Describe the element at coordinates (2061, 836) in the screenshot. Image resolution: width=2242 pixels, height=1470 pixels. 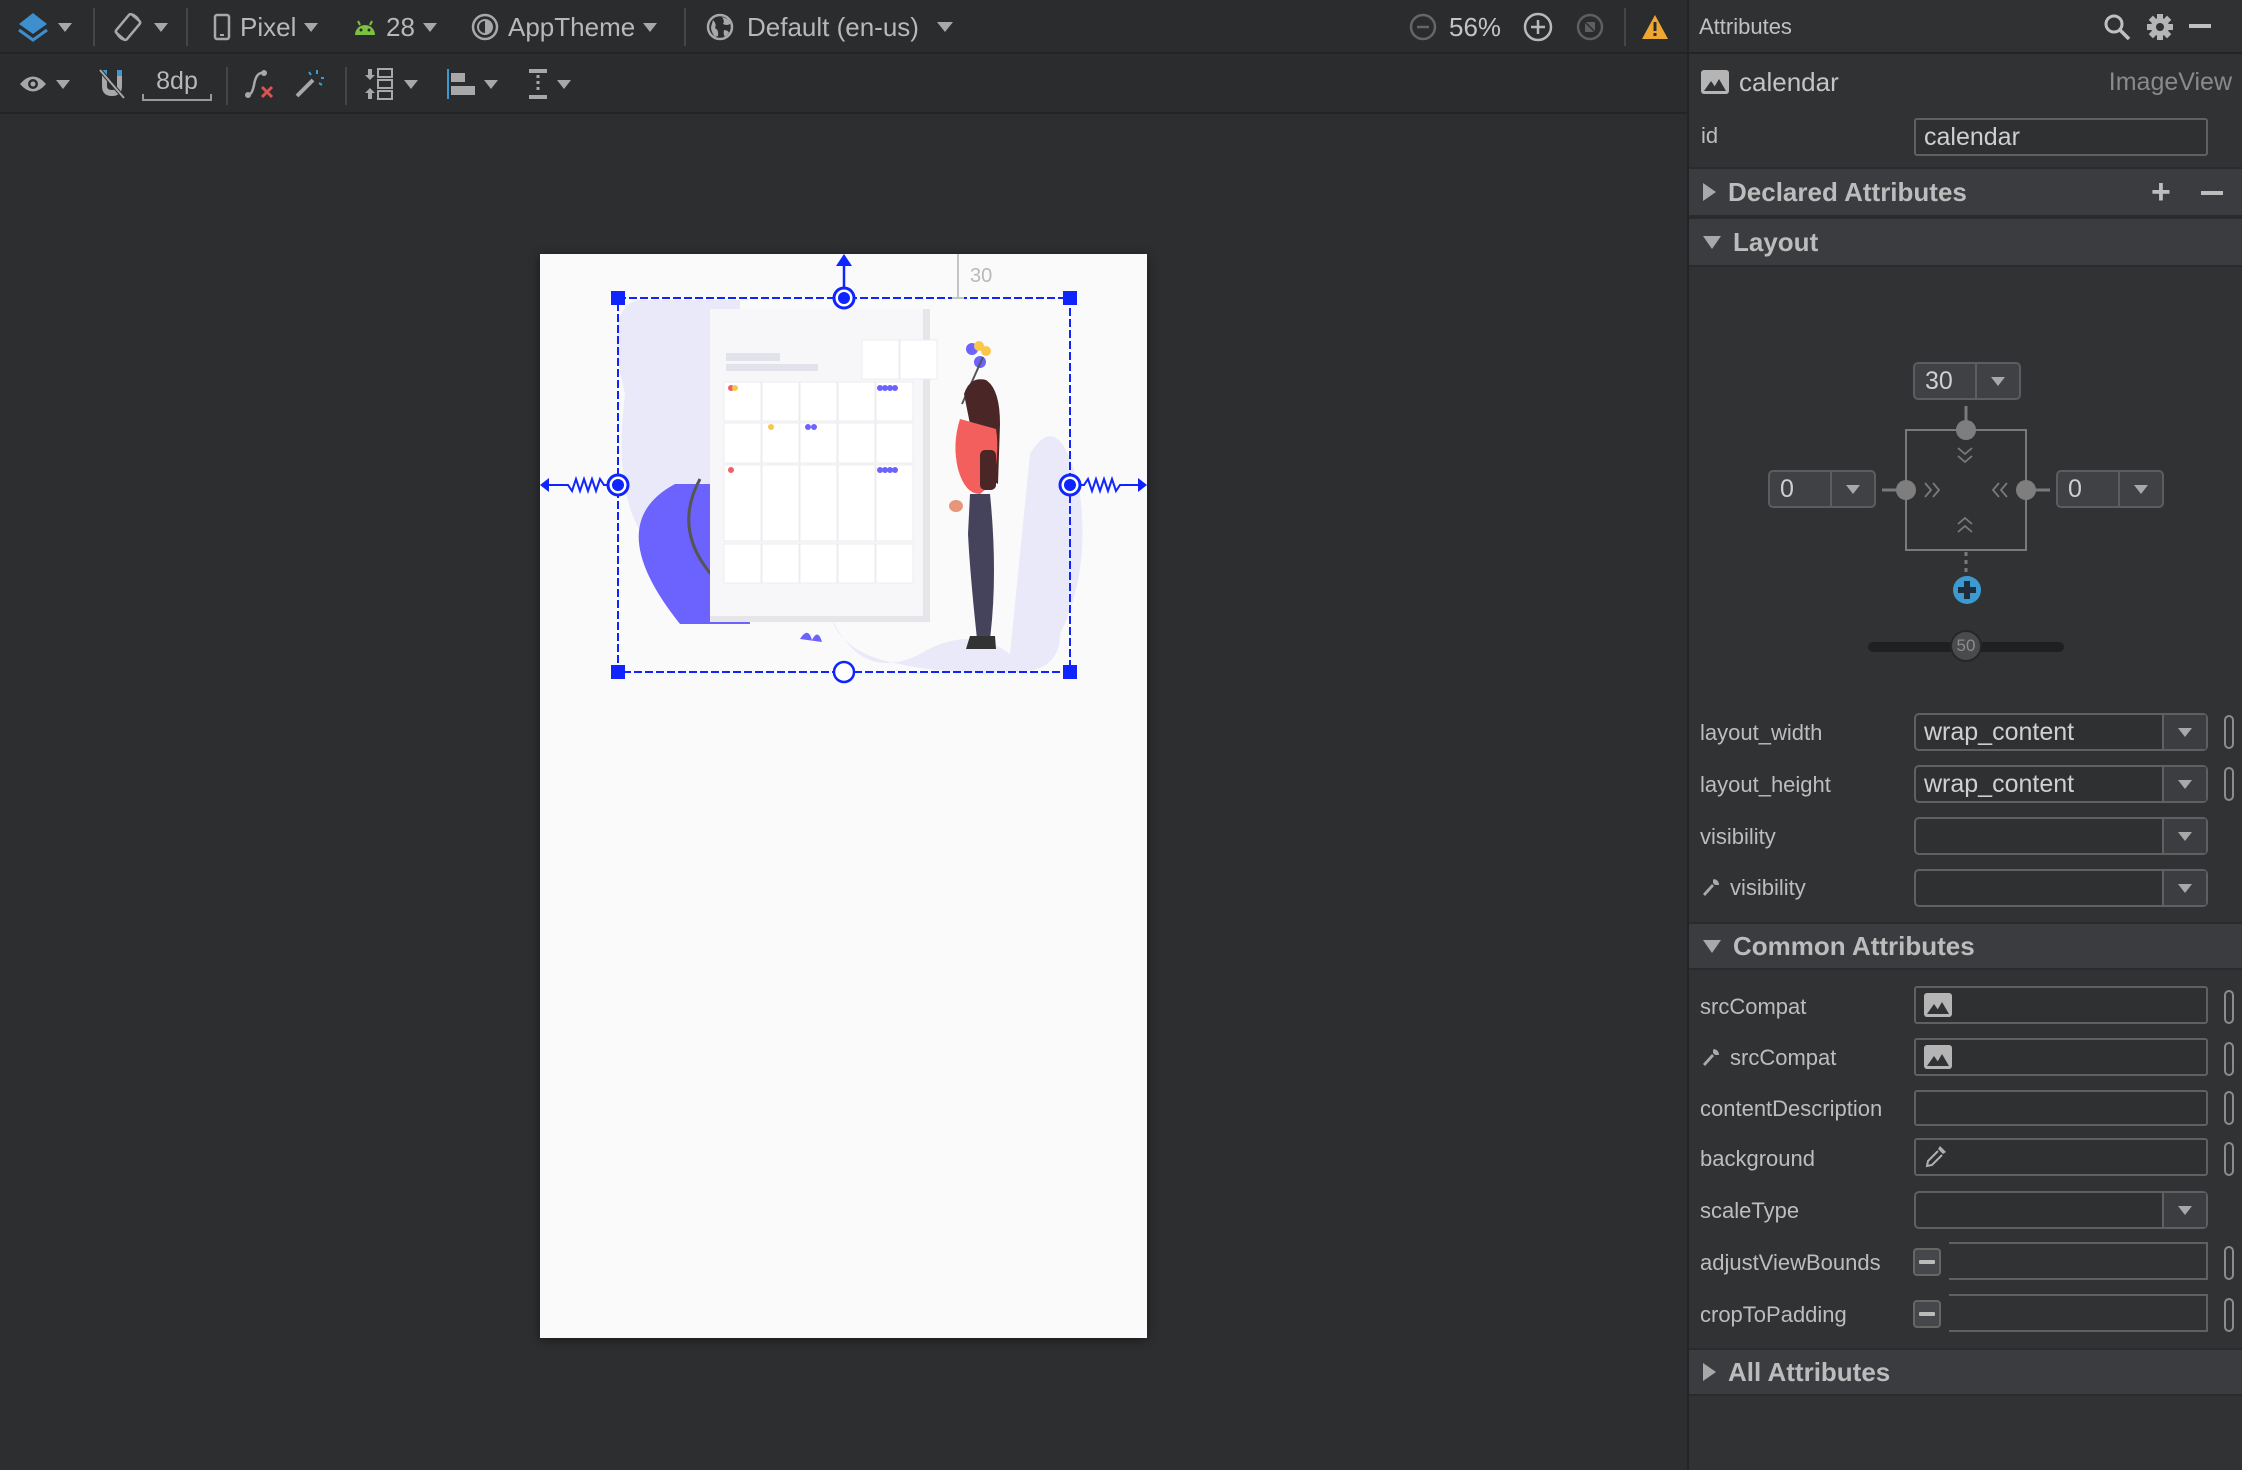
I see `visibility-select` at that location.